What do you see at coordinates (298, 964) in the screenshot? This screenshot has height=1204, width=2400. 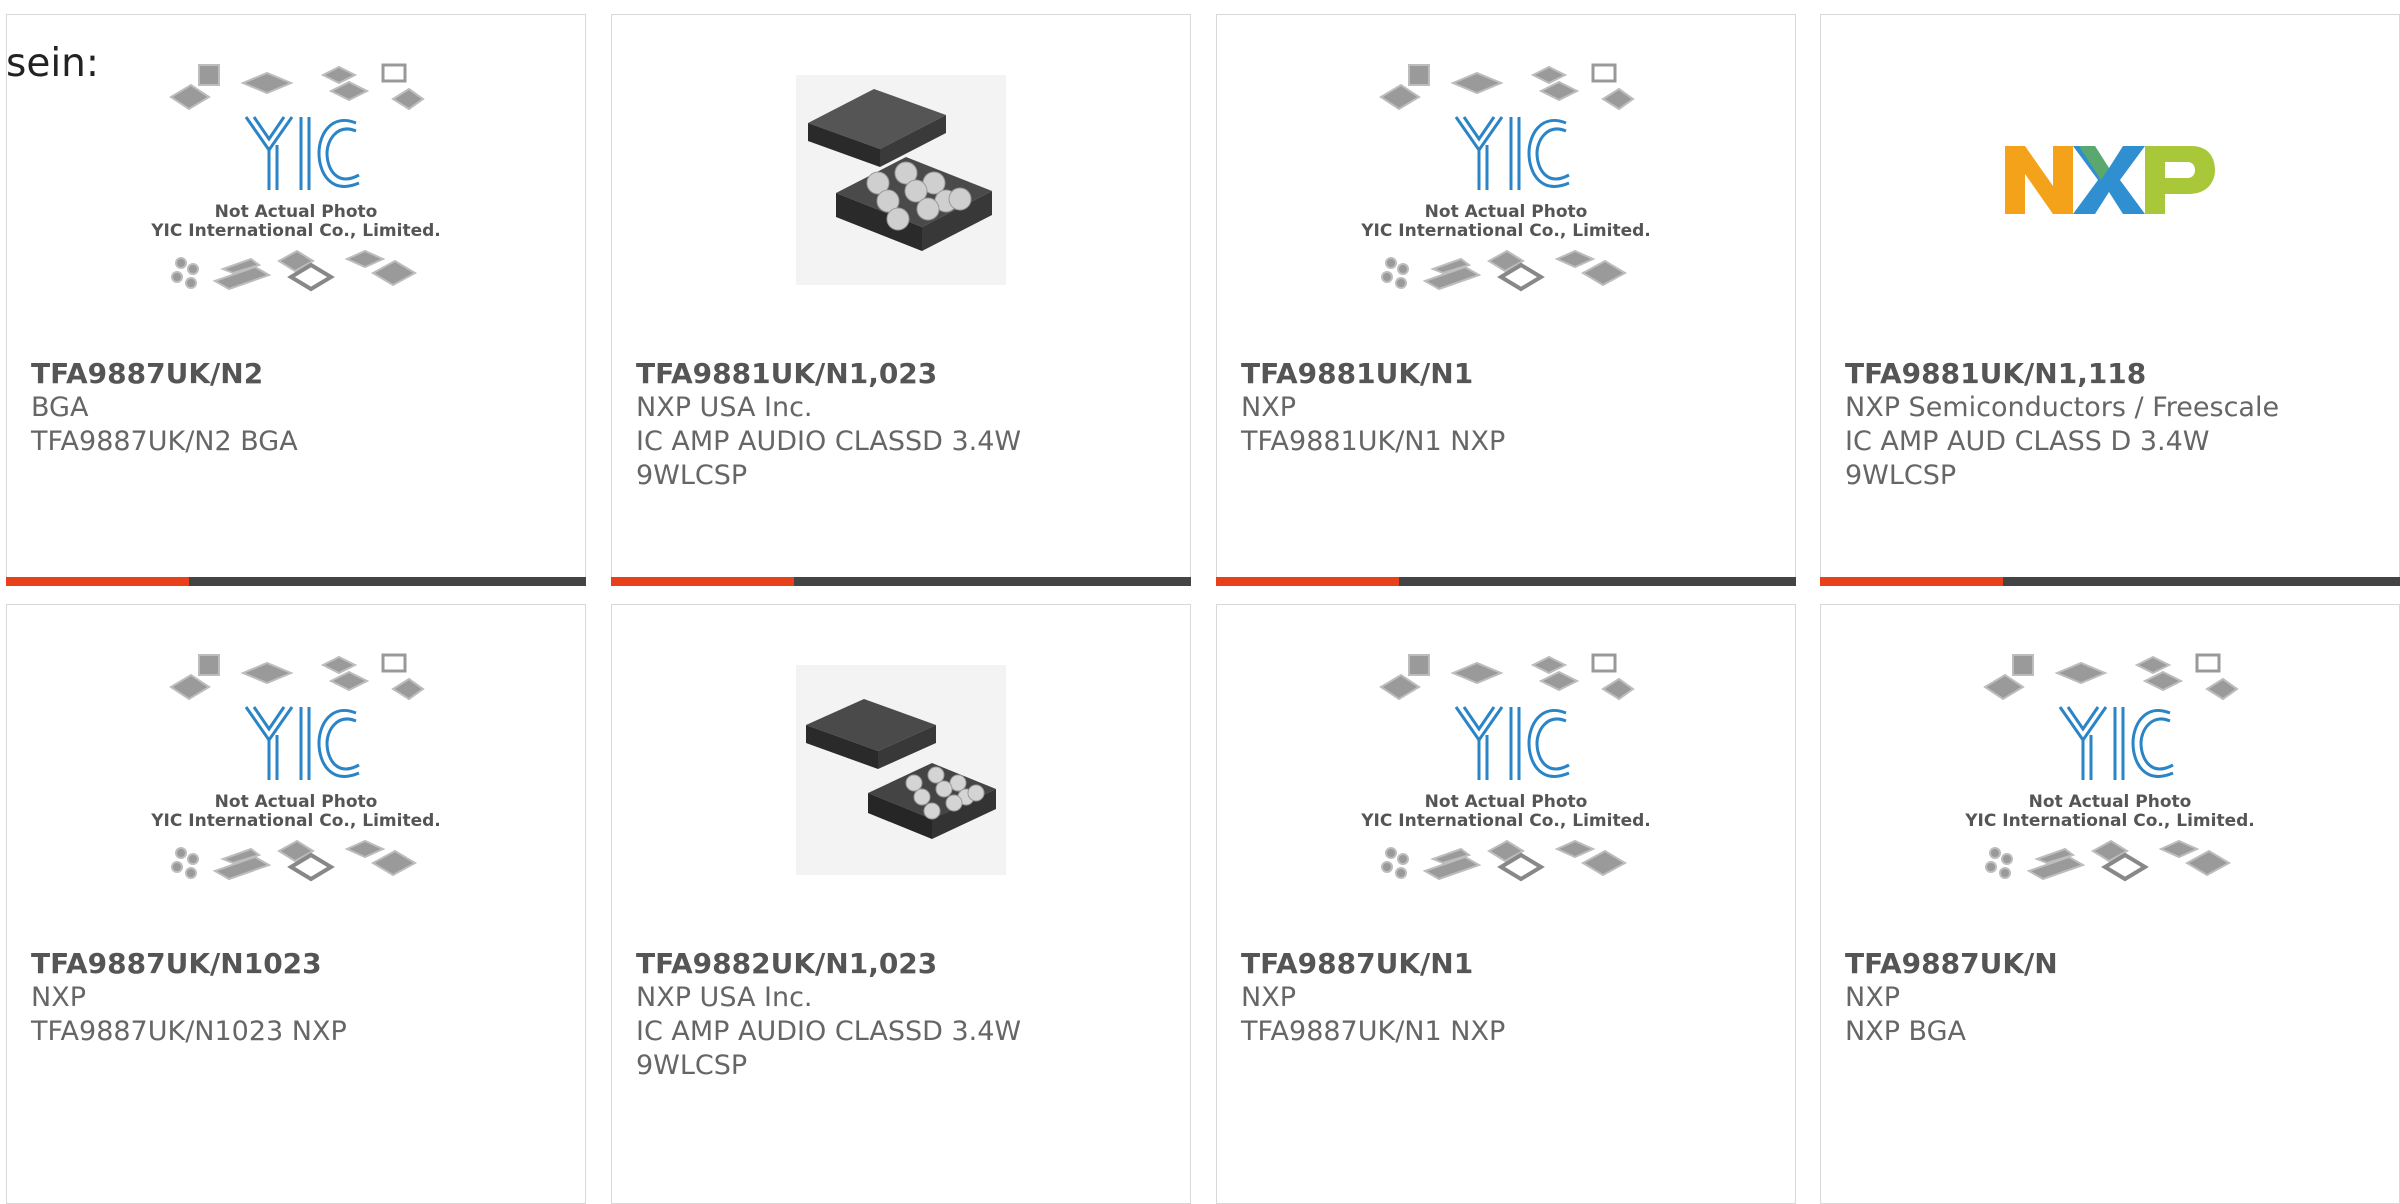 I see `part-number: TFA9887UK/N1023` at bounding box center [298, 964].